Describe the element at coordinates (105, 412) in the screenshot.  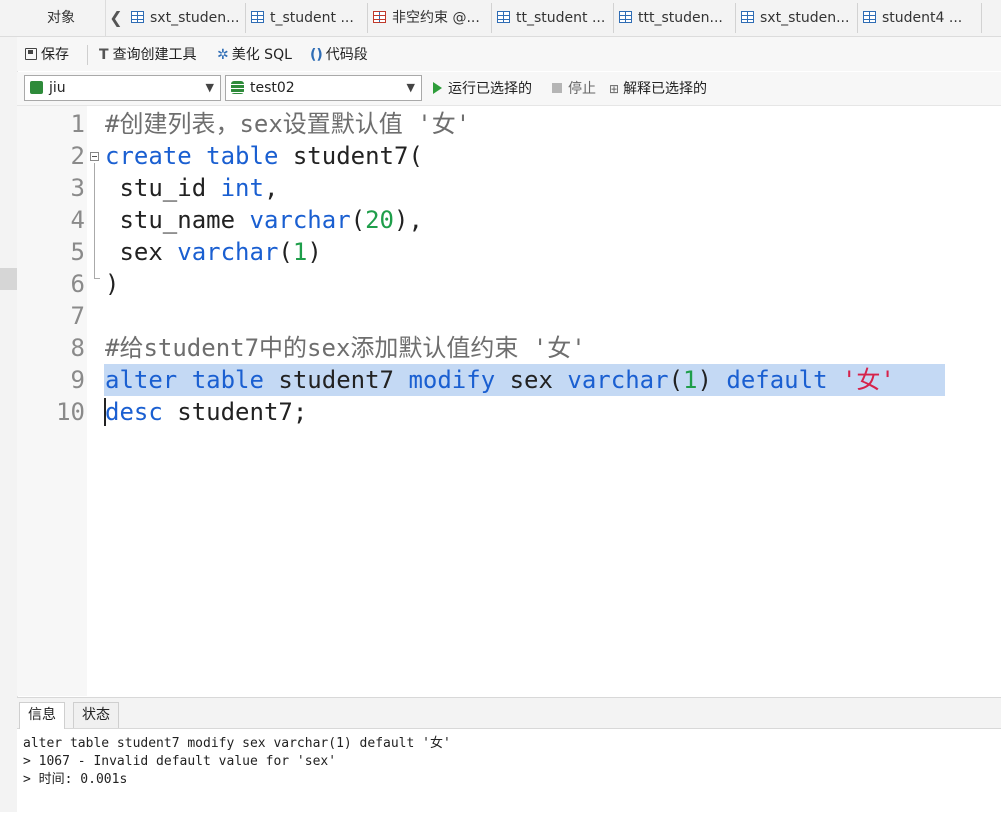
I see `text-caret` at that location.